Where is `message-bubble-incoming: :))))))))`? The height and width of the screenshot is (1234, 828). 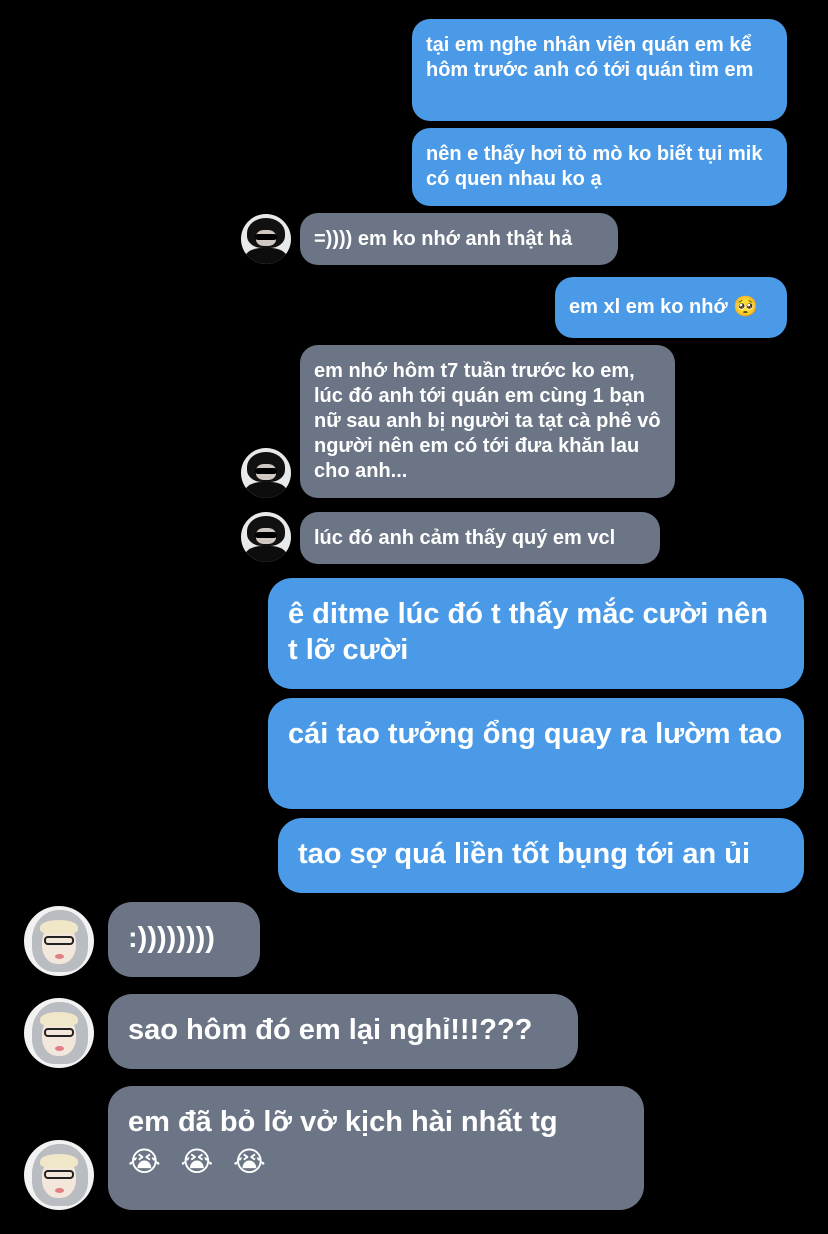
message-bubble-incoming: :)))))))) is located at coordinates (184, 939).